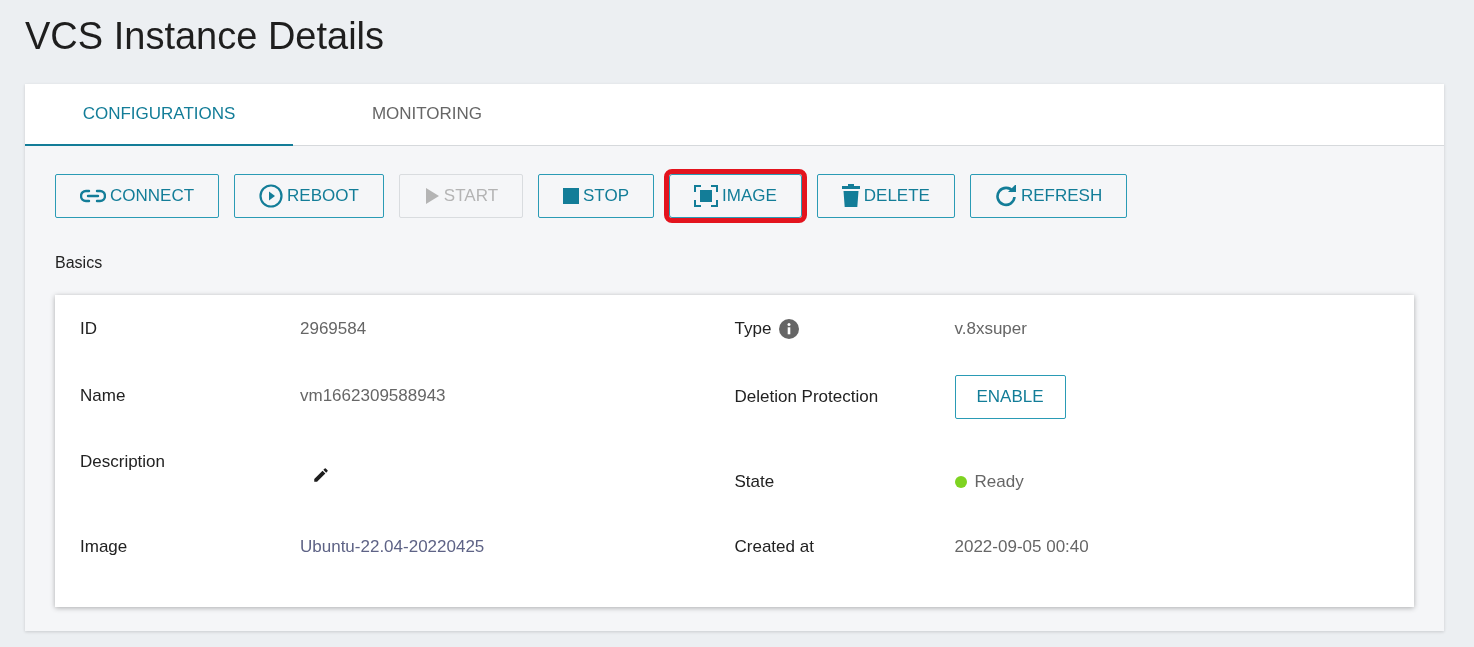 This screenshot has width=1474, height=647. I want to click on action-button: CONNECT, so click(137, 196).